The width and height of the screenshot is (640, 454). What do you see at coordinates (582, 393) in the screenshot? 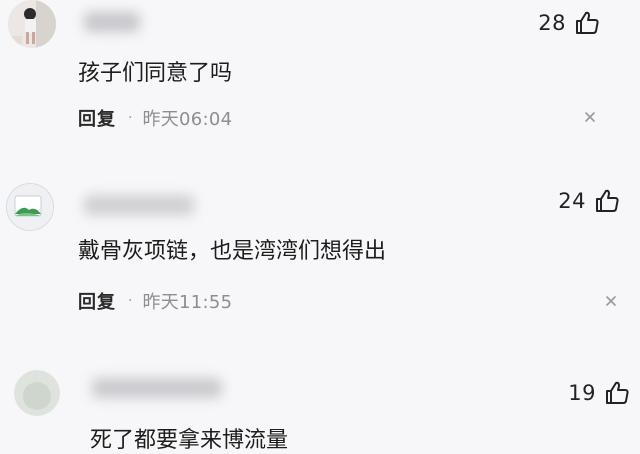
I see `like-count: 19` at bounding box center [582, 393].